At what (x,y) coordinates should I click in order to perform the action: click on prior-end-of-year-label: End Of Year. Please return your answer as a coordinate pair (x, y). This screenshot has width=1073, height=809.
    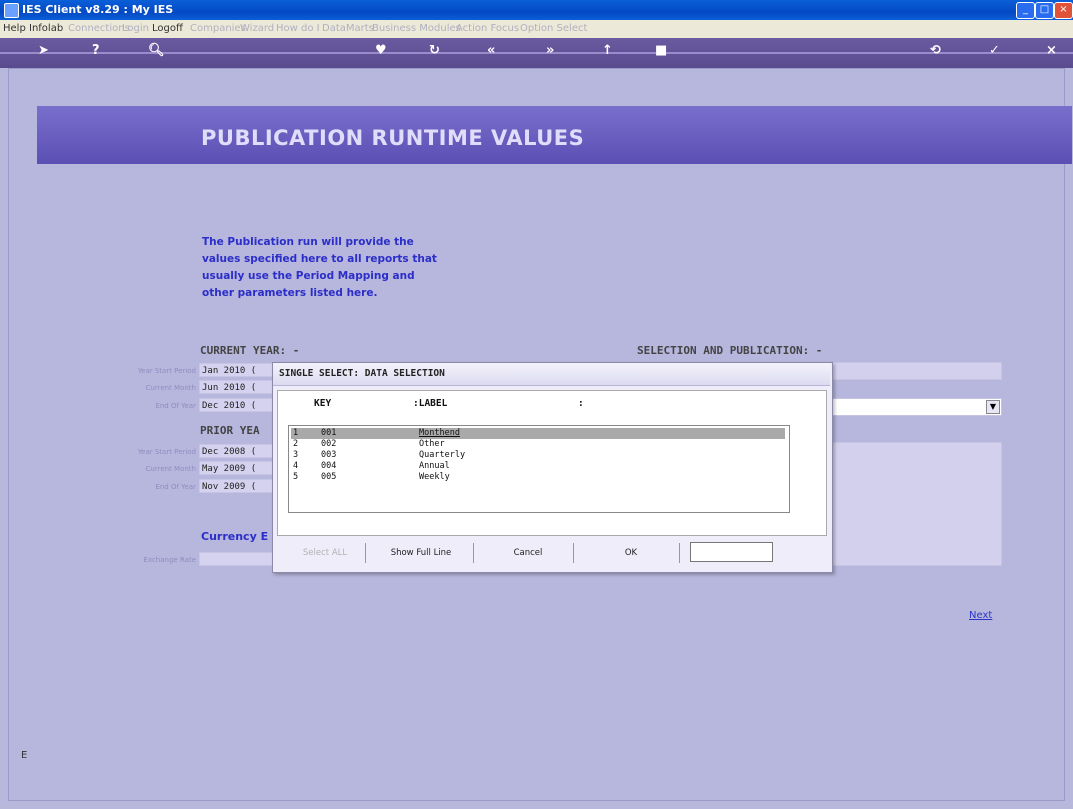
    Looking at the image, I should click on (175, 487).